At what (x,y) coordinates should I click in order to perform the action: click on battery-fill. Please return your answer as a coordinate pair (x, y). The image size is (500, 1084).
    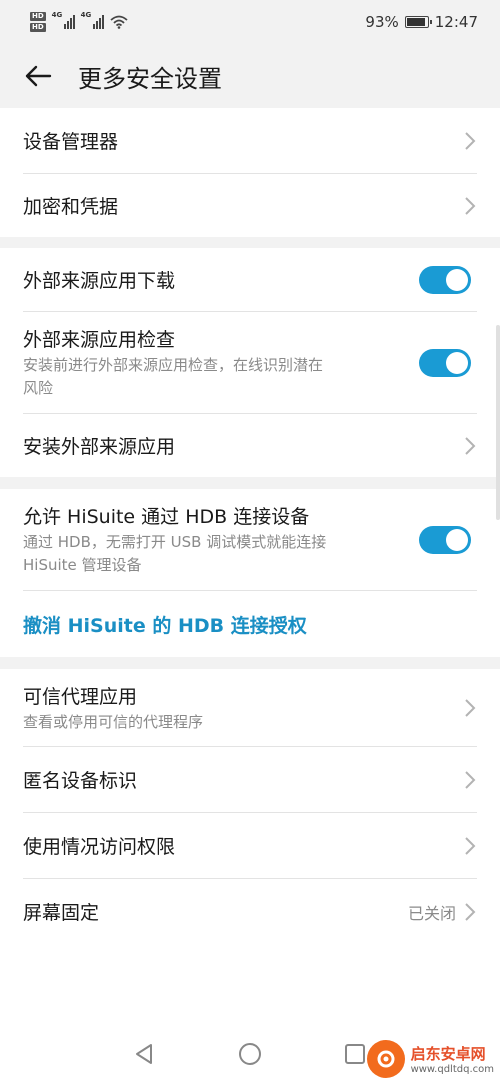
    Looking at the image, I should click on (416, 22).